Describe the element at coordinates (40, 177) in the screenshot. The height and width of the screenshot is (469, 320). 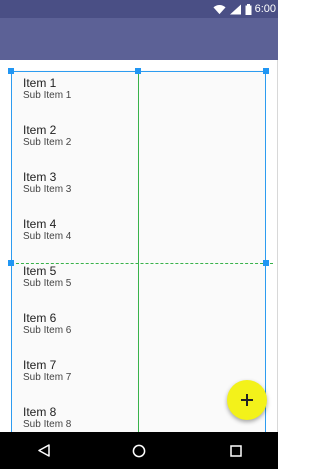
I see `list-item-title: Item 3` at that location.